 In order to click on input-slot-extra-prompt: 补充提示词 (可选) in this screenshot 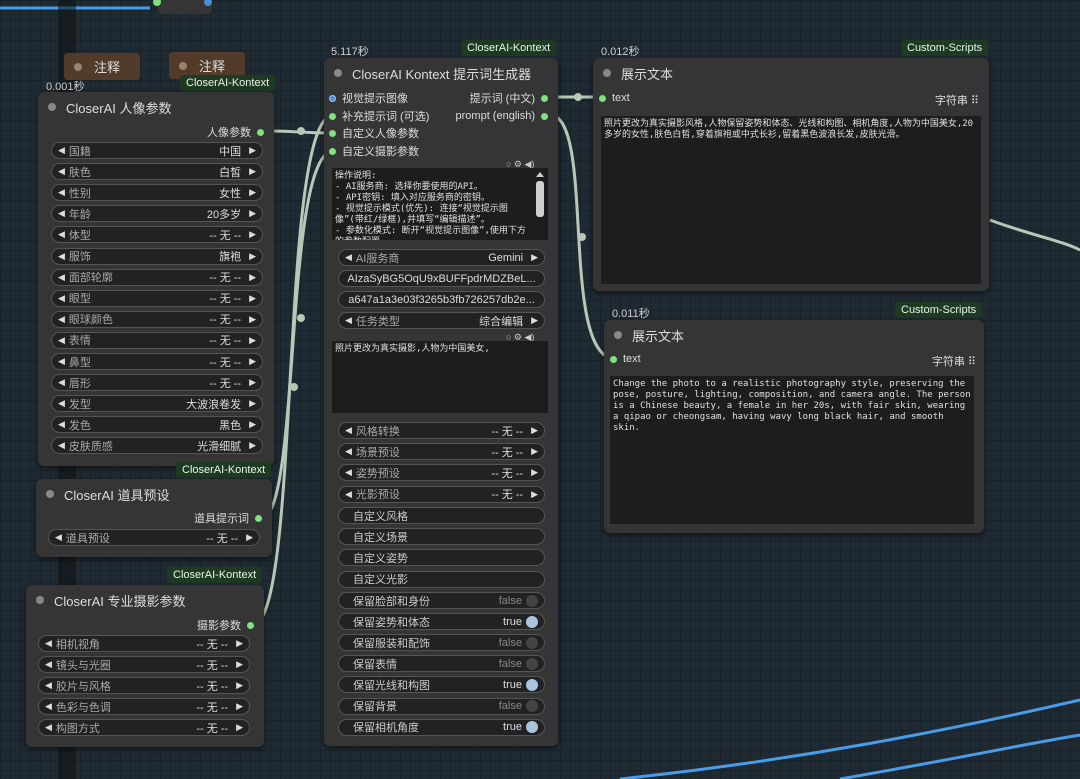, I will do `click(379, 116)`.